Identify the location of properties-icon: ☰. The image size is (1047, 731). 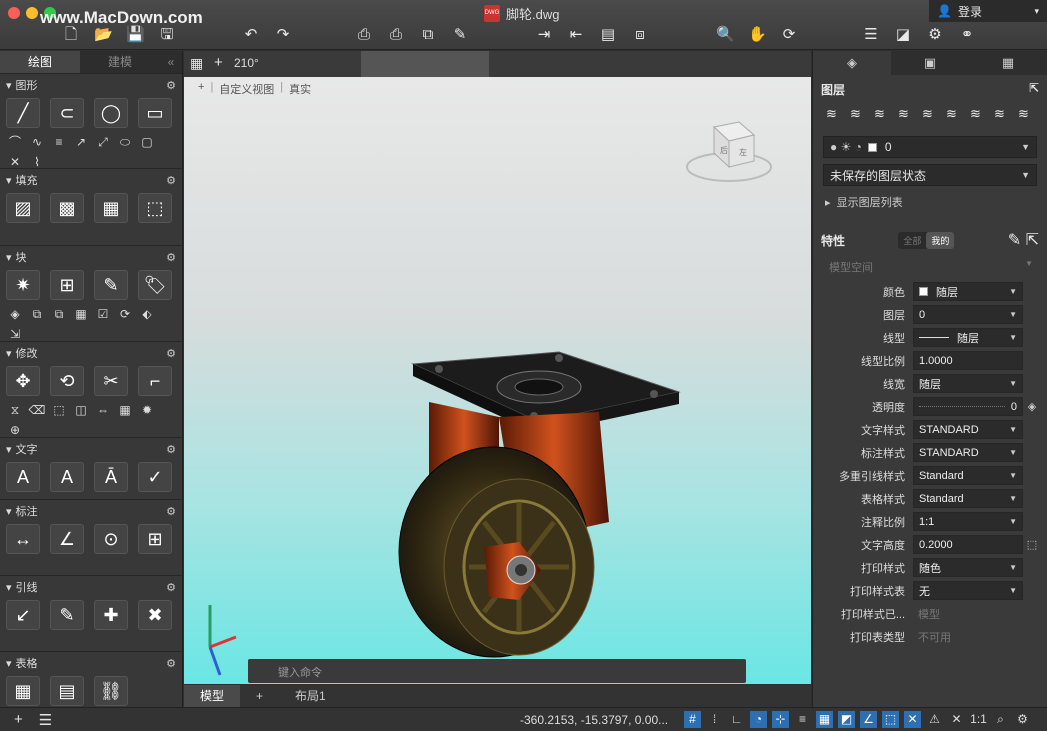
(871, 35).